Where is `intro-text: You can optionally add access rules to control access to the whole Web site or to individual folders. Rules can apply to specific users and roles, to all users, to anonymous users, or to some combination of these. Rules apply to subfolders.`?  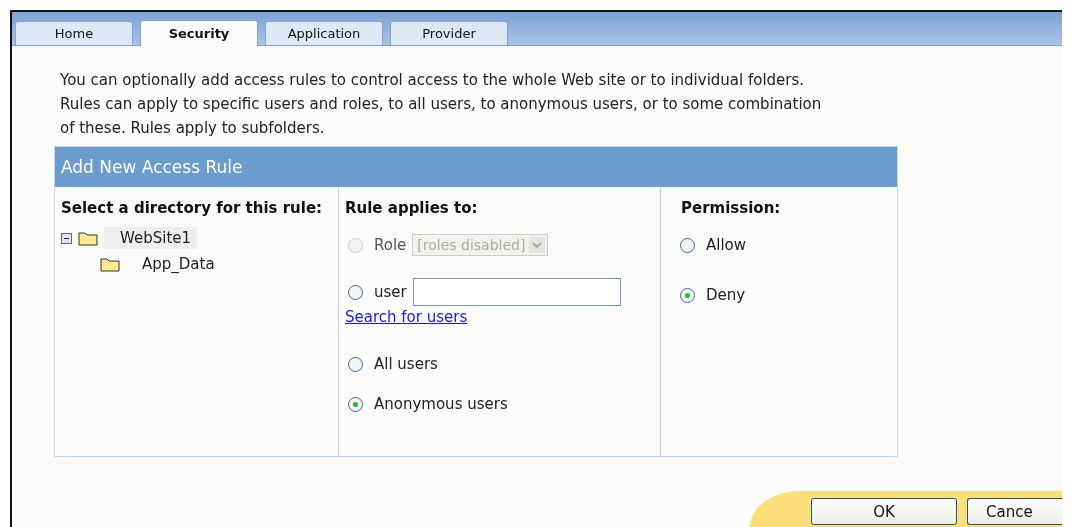
intro-text: You can optionally add access rules to control access to the whole Web site or to individual folders. Rules can apply to specific users and roles, to all users, to anonymous users, or to some combination of these. Rules apply to subfolders. is located at coordinates (441, 104).